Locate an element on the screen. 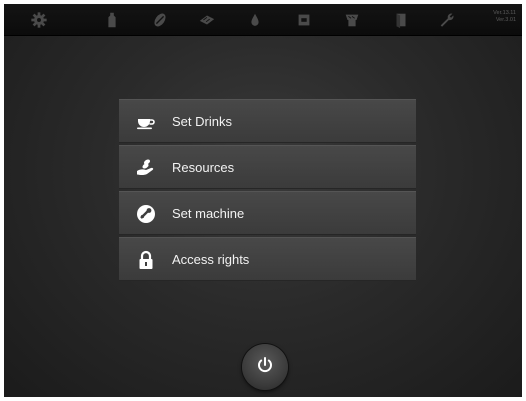 The image size is (526, 401). cleaning-tablet-icon is located at coordinates (207, 20).